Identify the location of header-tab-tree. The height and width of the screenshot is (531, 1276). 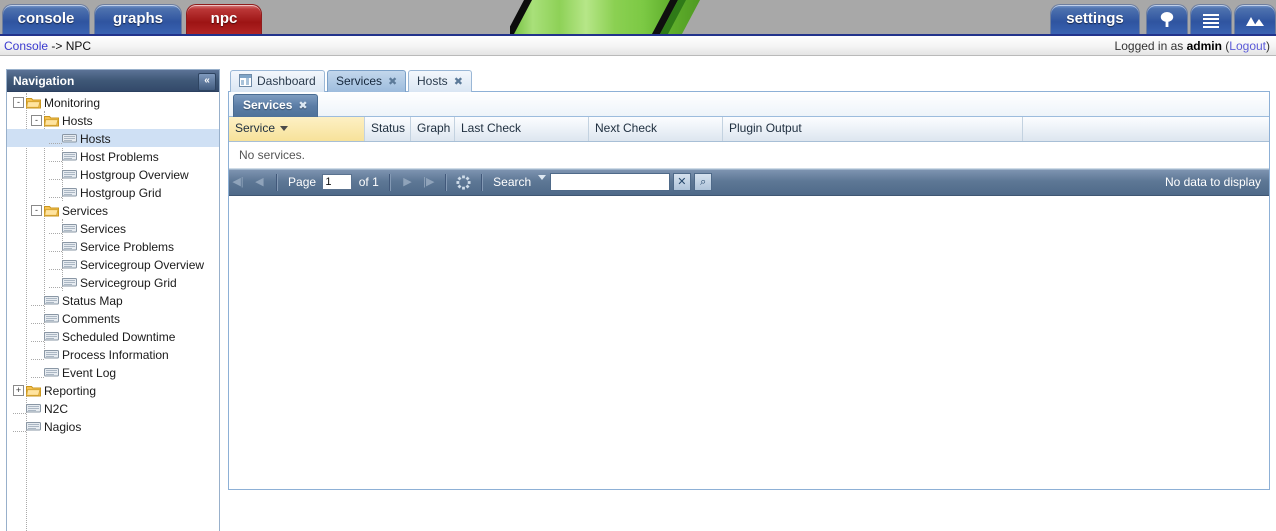
(1167, 19).